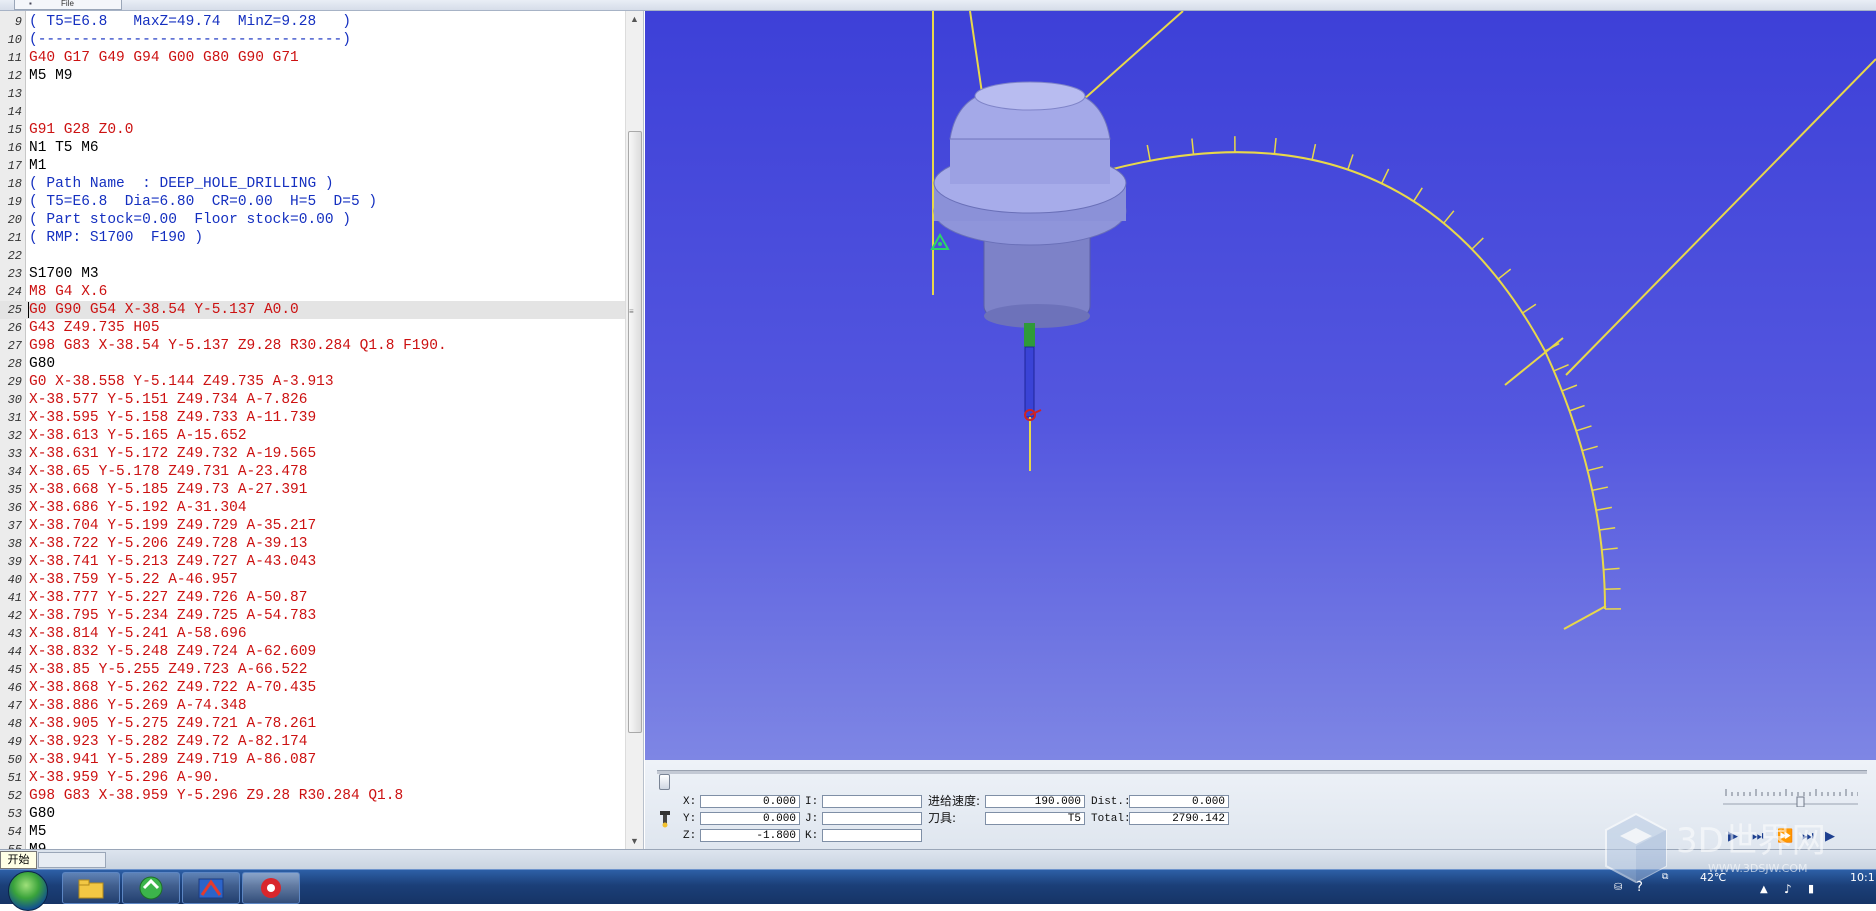 The image size is (1876, 911). Describe the element at coordinates (312, 706) in the screenshot. I see `code-line: 47X-38.886 Y-5.269 A-74.348` at that location.